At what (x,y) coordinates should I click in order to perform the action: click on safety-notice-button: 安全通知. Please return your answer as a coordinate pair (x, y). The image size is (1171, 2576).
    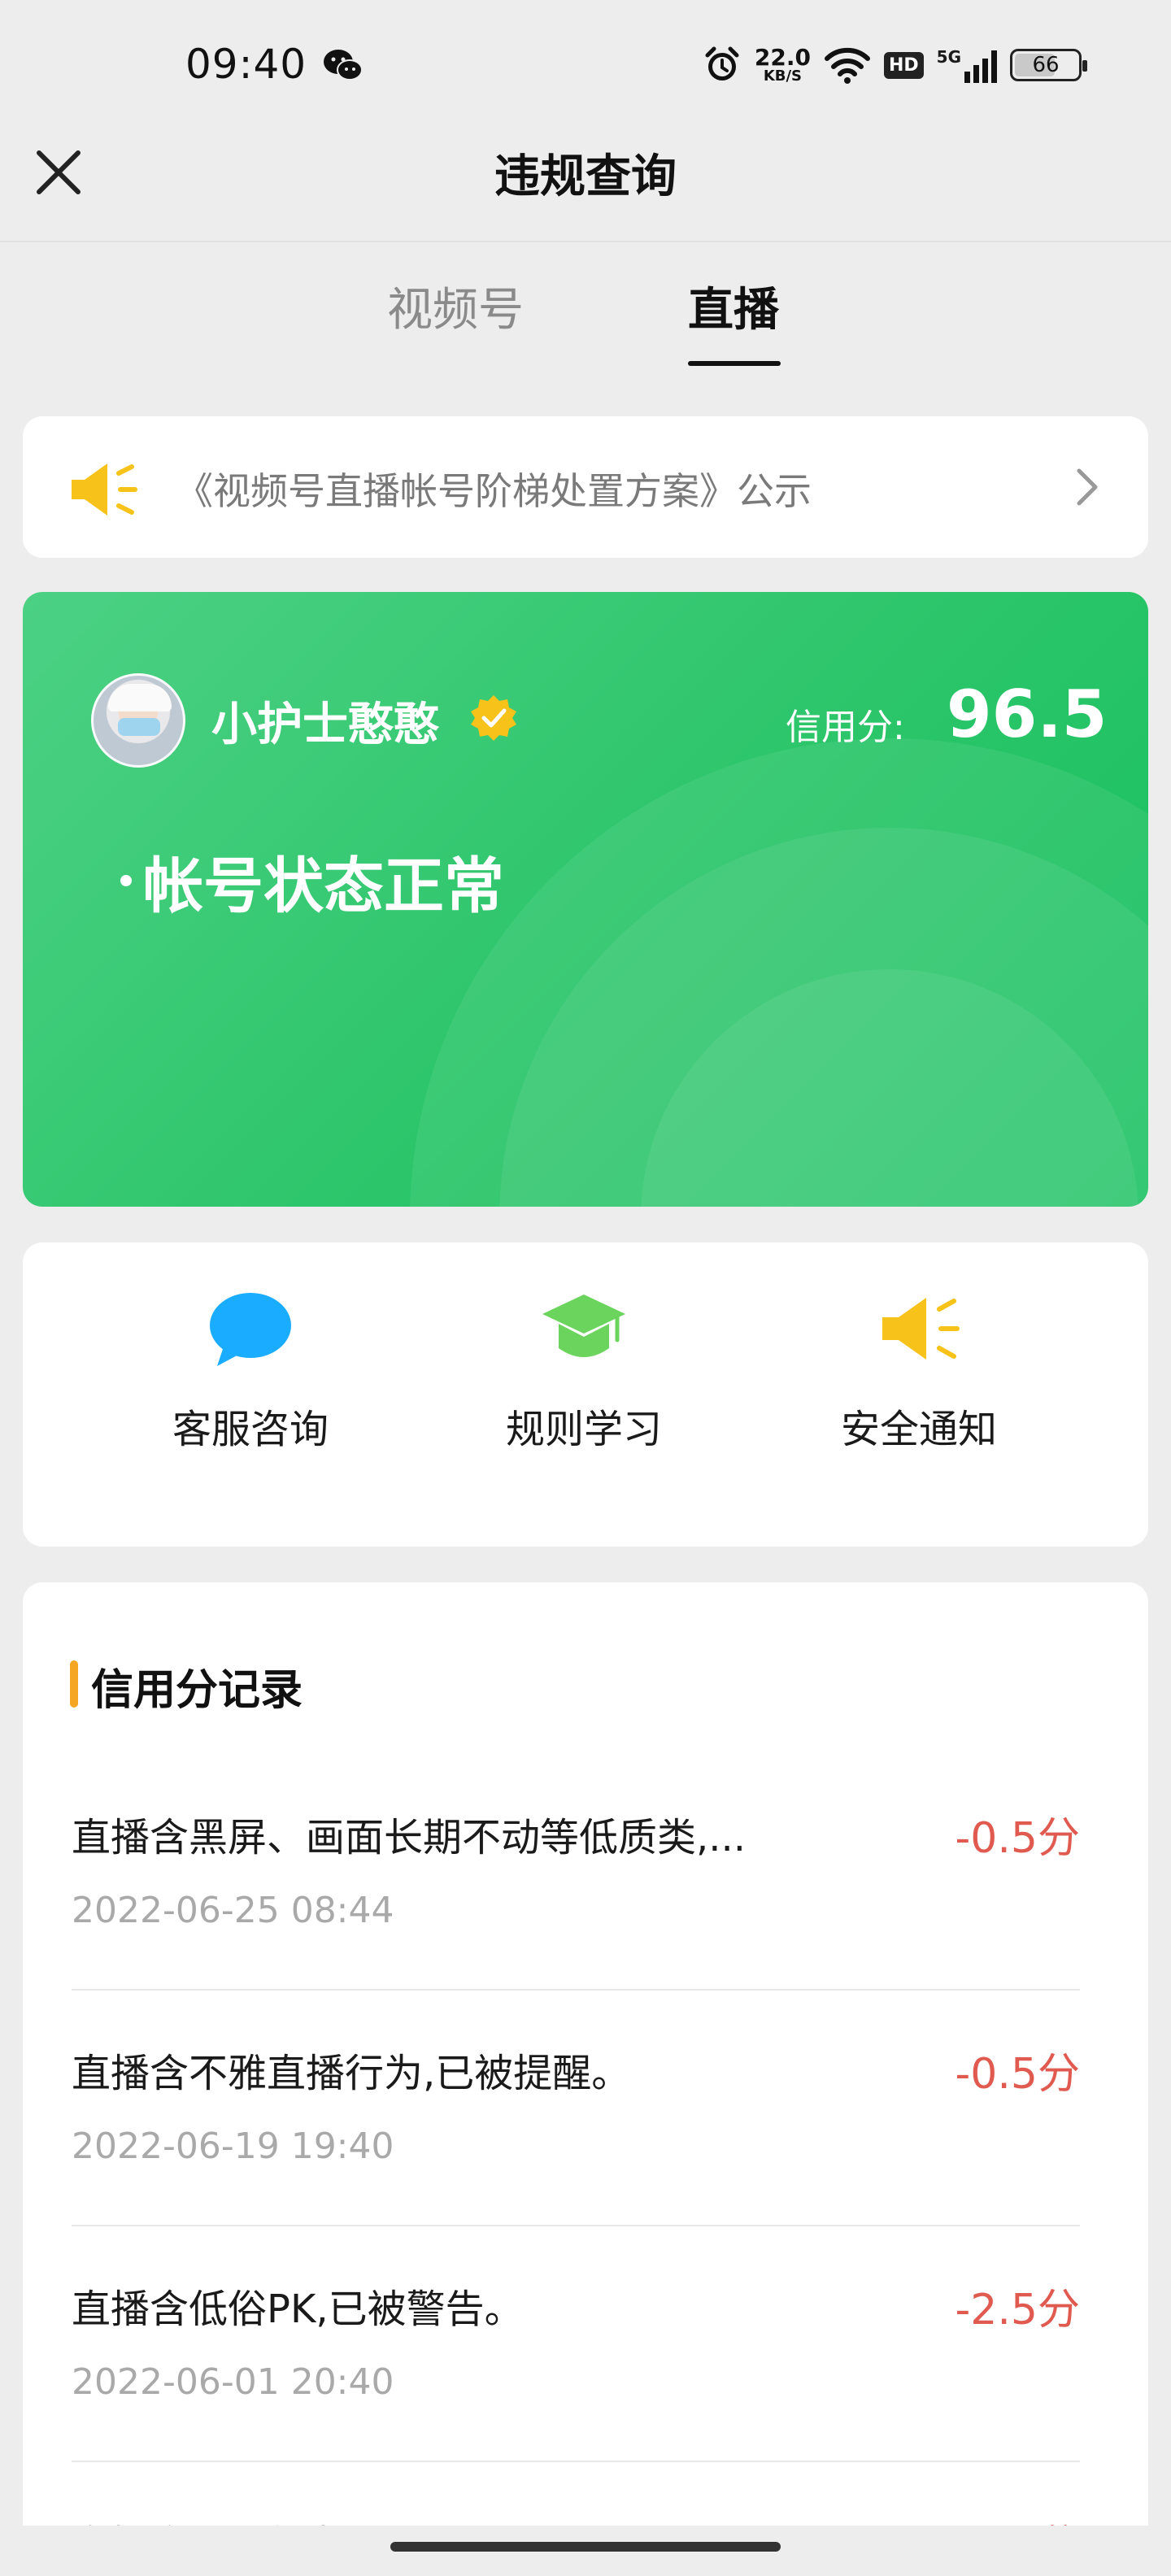
    Looking at the image, I should click on (919, 1371).